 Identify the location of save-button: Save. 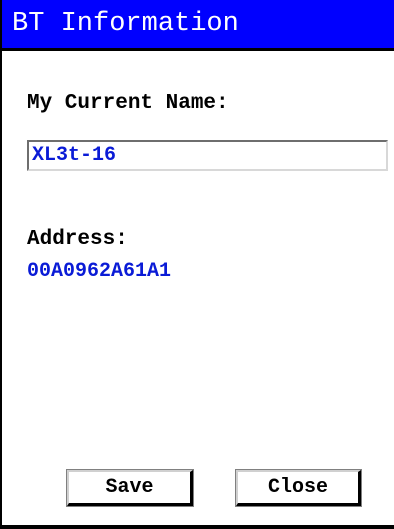
(130, 488).